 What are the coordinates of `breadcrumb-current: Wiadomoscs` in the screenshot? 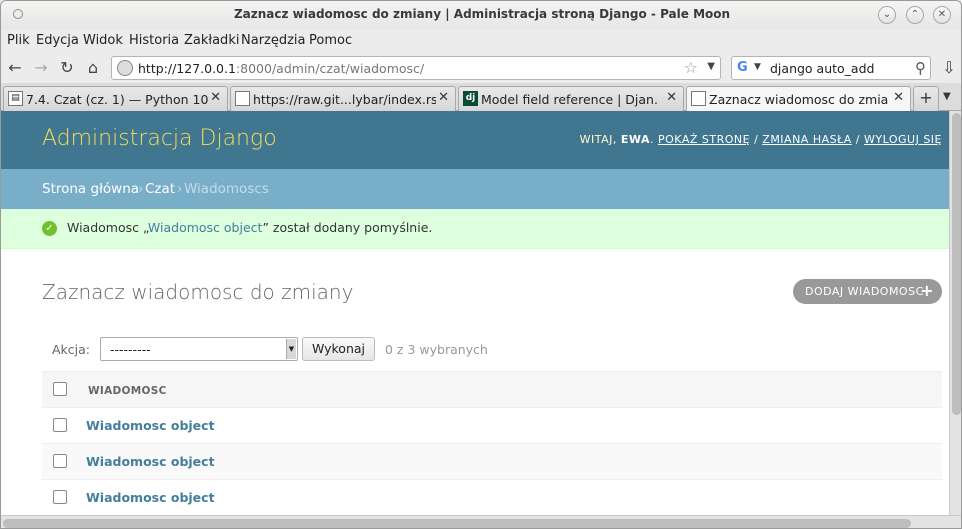 It's located at (226, 189).